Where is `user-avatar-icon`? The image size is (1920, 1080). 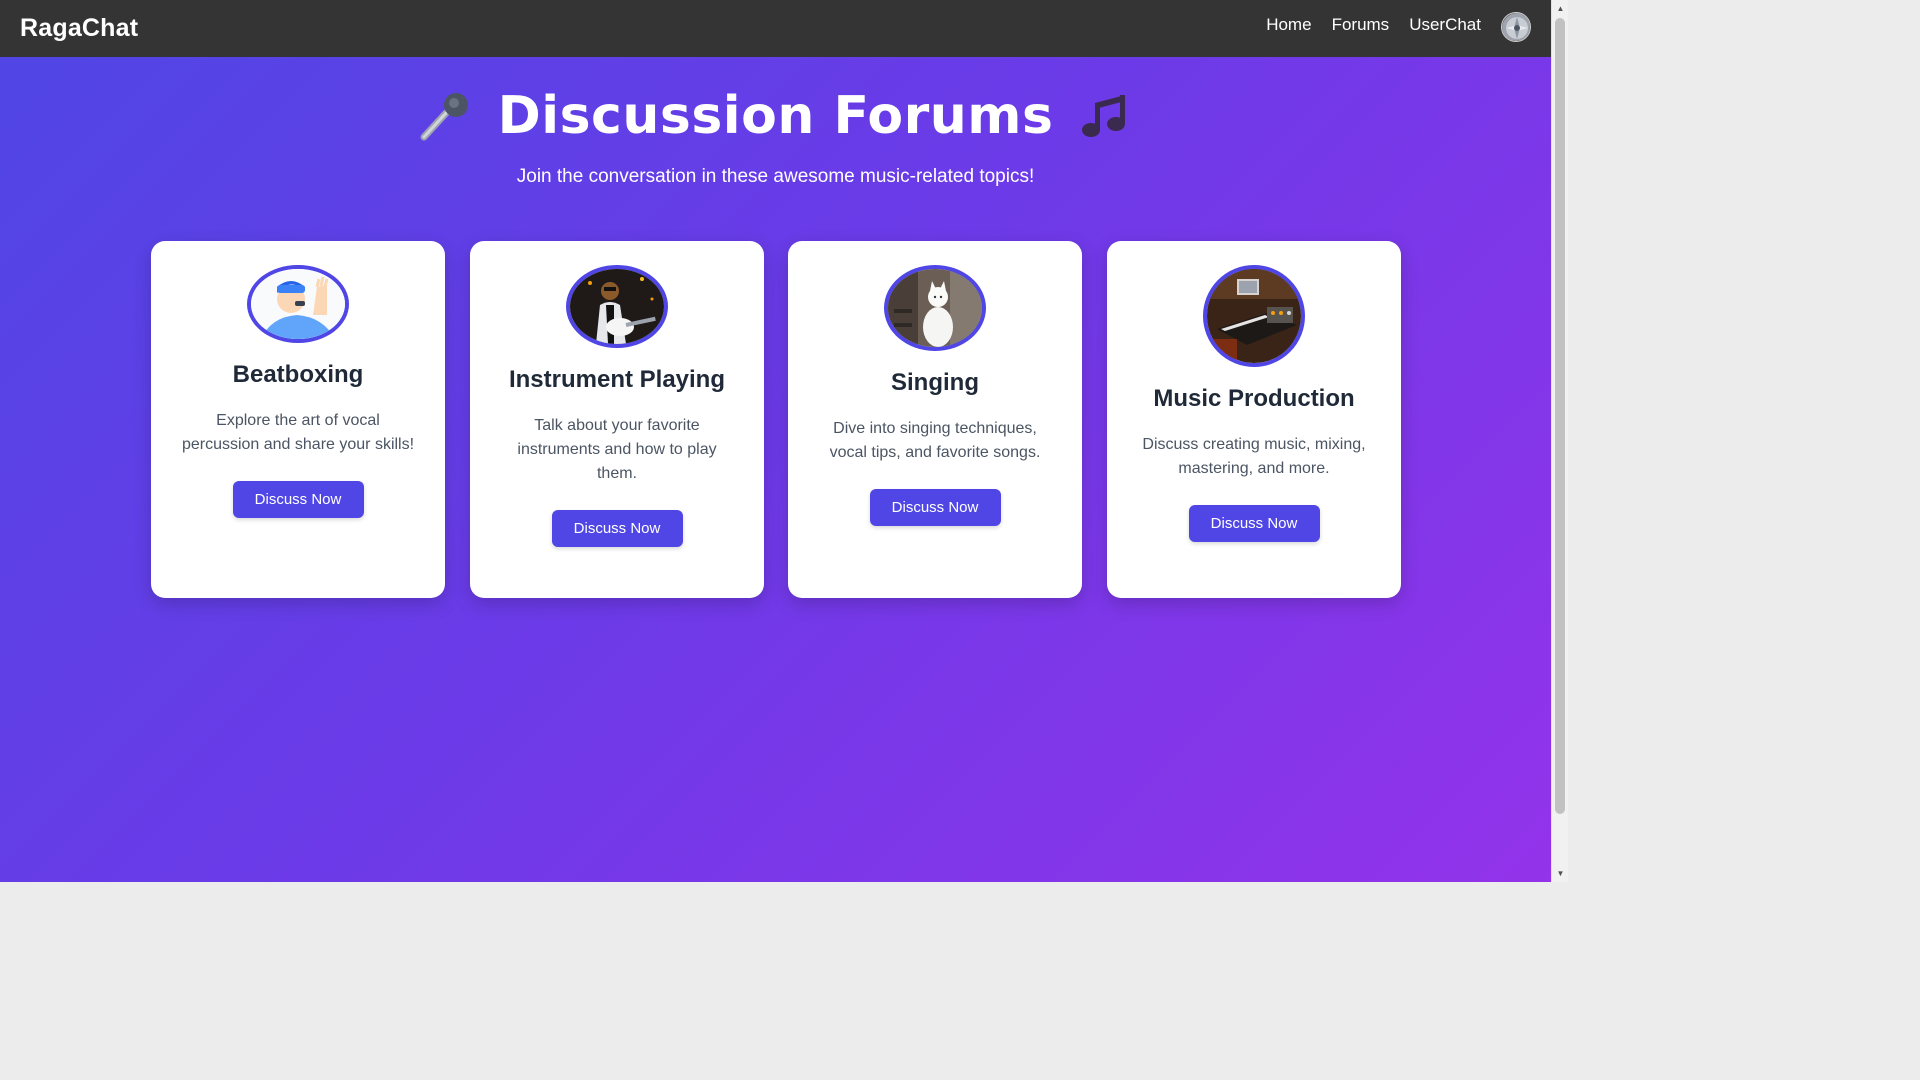 user-avatar-icon is located at coordinates (1516, 26).